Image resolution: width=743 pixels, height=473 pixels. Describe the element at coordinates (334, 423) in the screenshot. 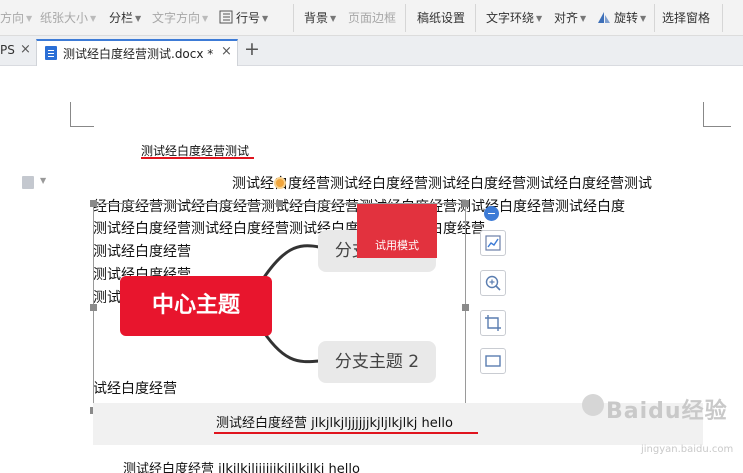

I see `highlighted-text-line: 测试经白度经营 jlkjlkjljjjjjjkjljlkjlkj hello` at that location.